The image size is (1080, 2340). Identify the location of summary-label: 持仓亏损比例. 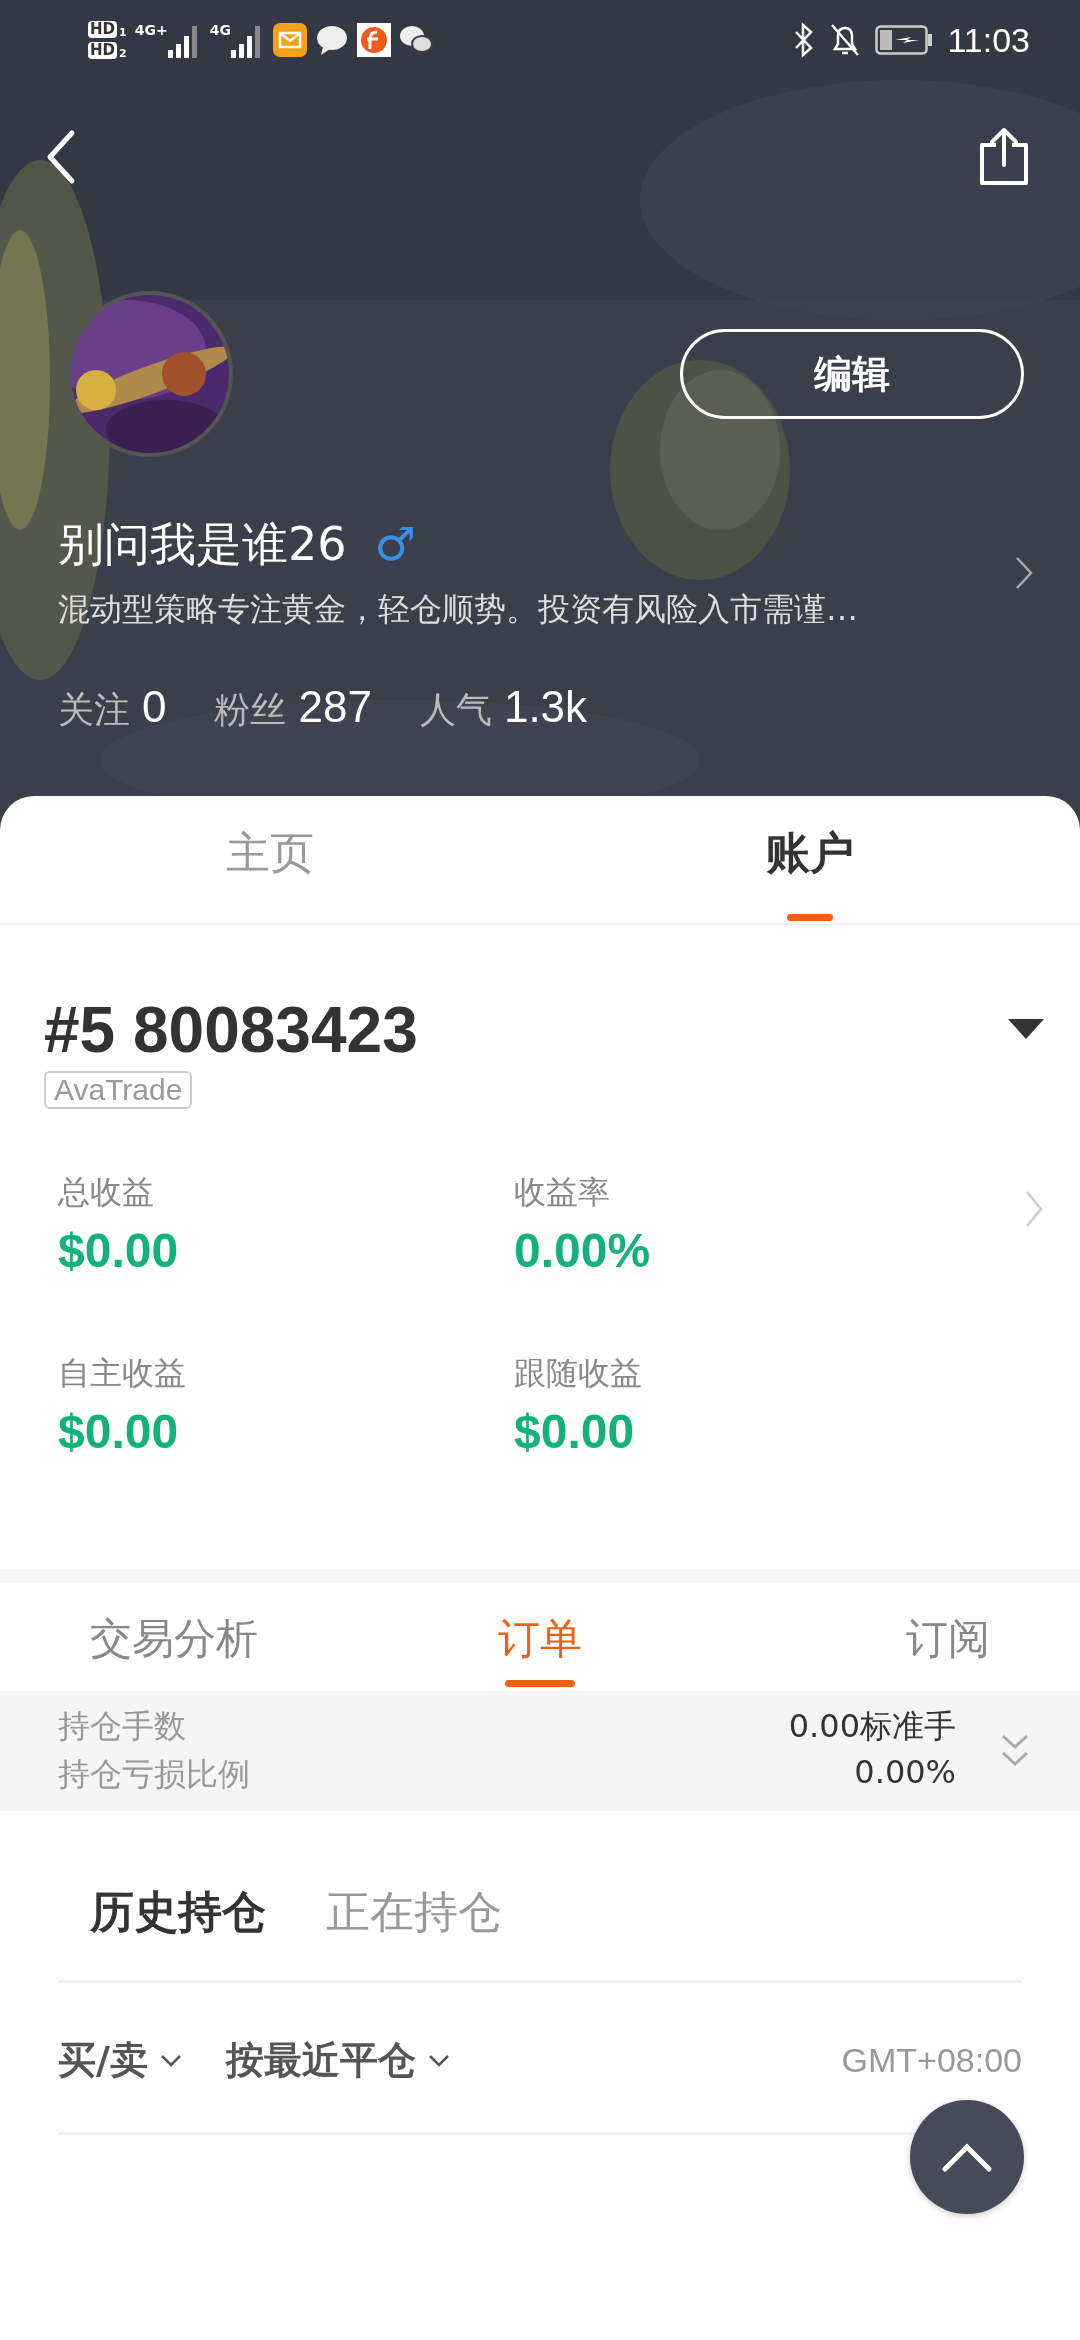
(154, 1774).